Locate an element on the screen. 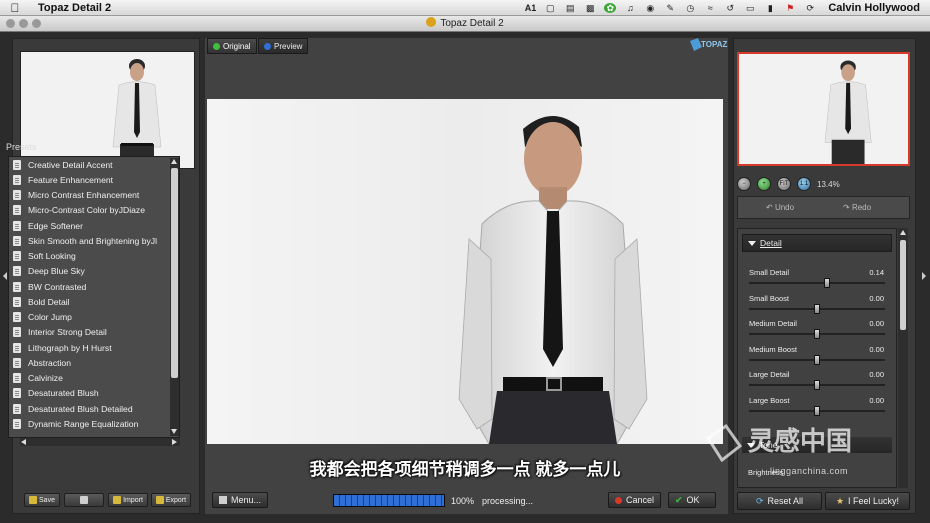 The height and width of the screenshot is (523, 930). flag-icon: ⚑ is located at coordinates (790, 8).